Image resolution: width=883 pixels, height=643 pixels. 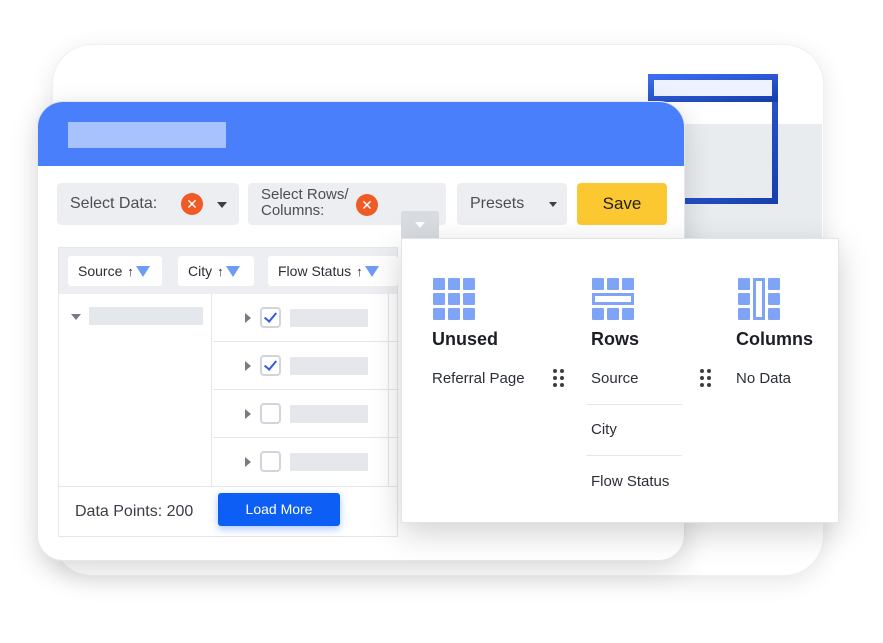 What do you see at coordinates (622, 204) in the screenshot?
I see `save-button: Save` at bounding box center [622, 204].